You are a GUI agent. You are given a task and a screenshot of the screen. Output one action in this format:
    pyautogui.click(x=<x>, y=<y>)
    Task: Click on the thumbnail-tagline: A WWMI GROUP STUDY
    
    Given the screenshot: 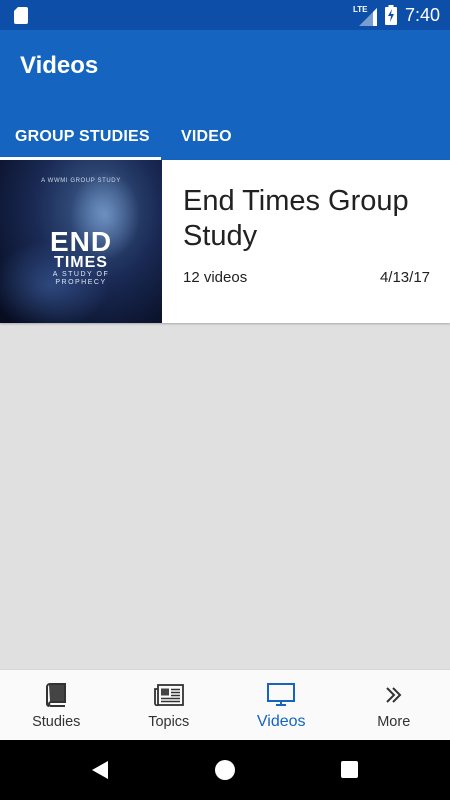 What is the action you would take?
    pyautogui.click(x=81, y=181)
    